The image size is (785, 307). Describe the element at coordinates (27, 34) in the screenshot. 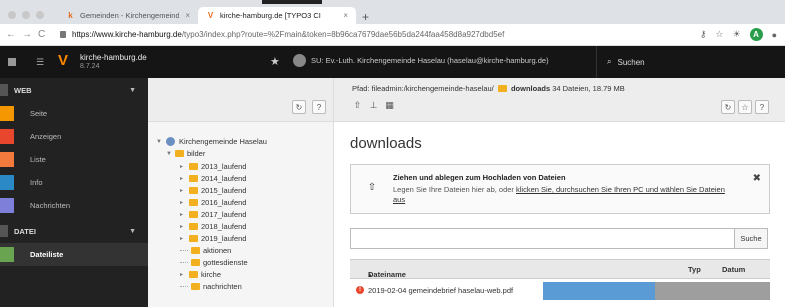

I see `forward-icon: →` at that location.